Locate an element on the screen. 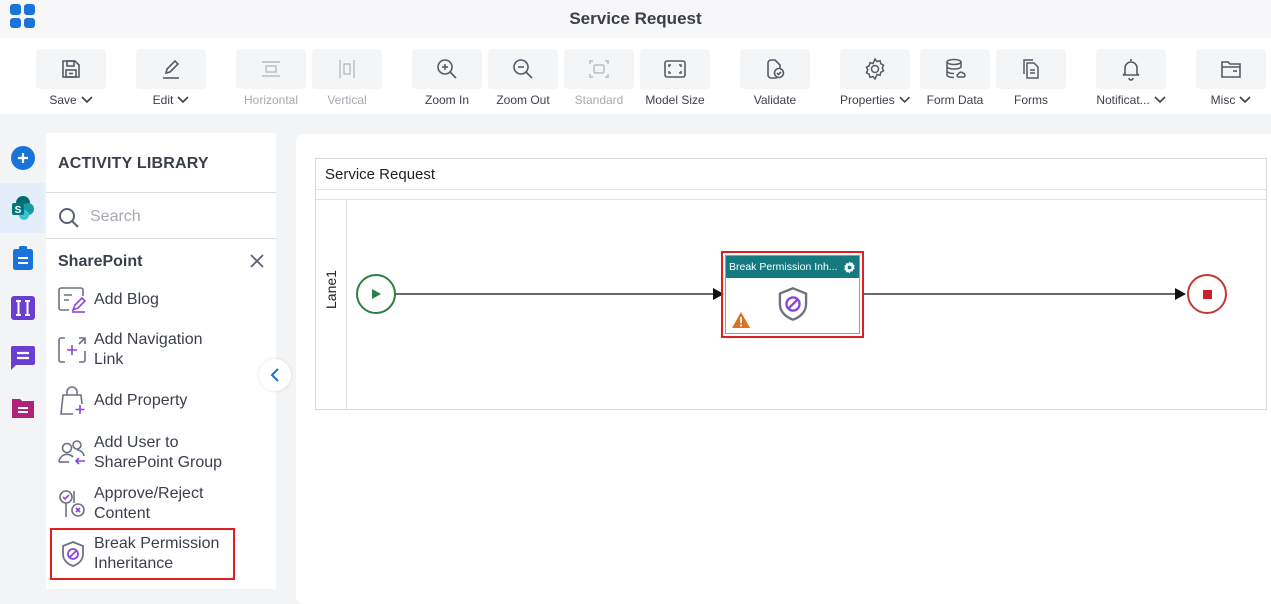 This screenshot has height=604, width=1271. close-icon is located at coordinates (257, 261).